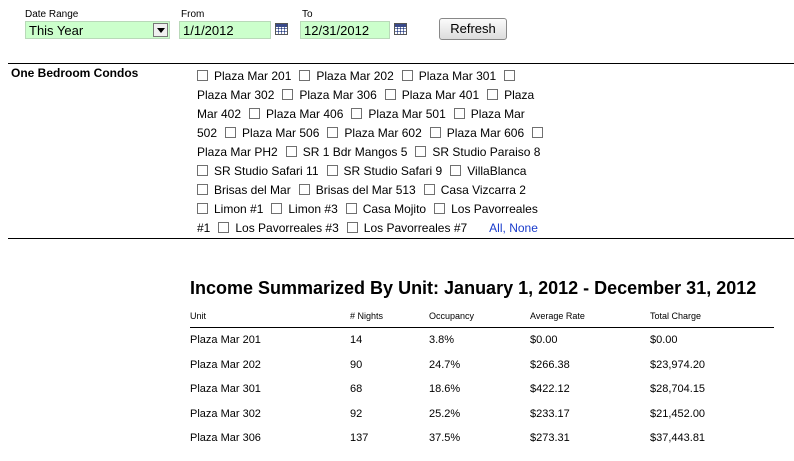 The width and height of the screenshot is (794, 461). What do you see at coordinates (482, 327) in the screenshot?
I see `header-divider` at bounding box center [482, 327].